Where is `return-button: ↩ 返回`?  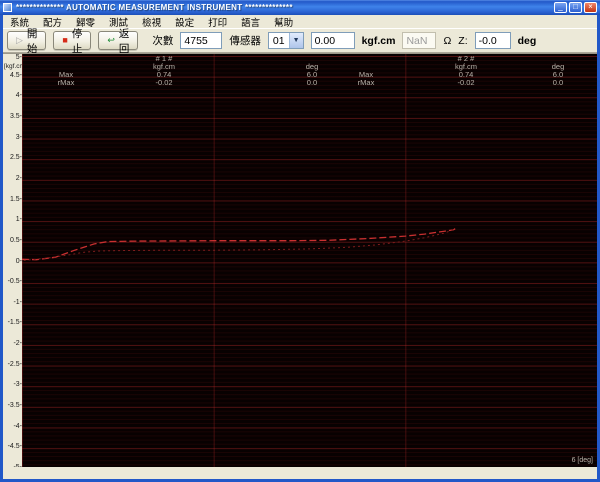 return-button: ↩ 返回 is located at coordinates (118, 41).